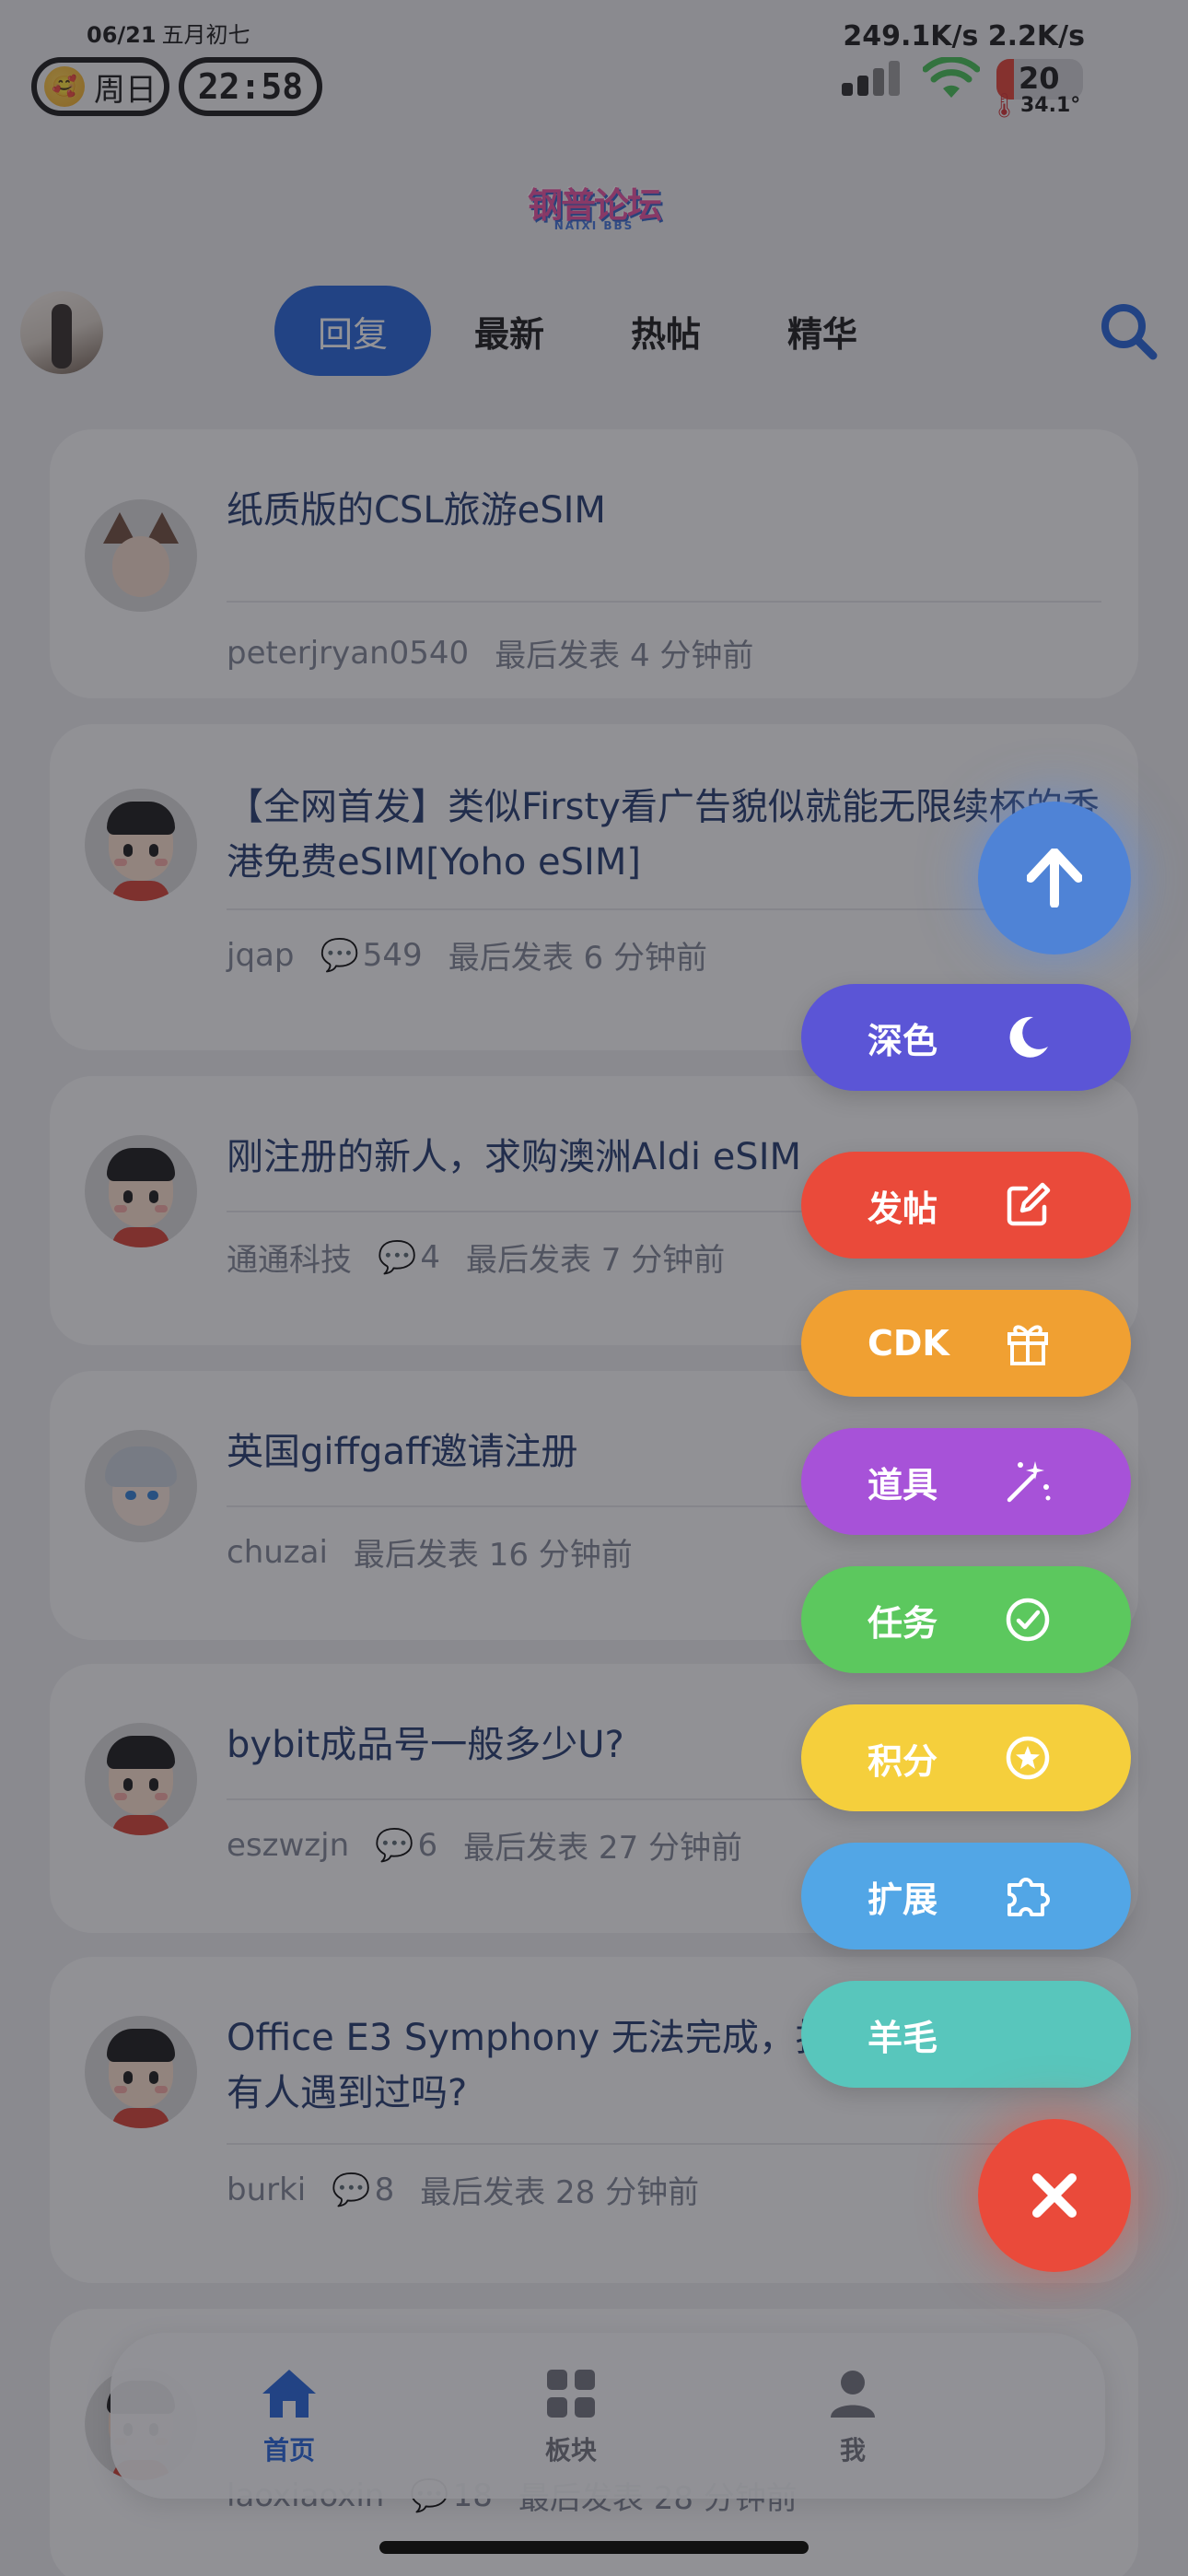 This screenshot has width=1188, height=2576. Describe the element at coordinates (966, 2034) in the screenshot. I see `deals-button: 羊毛` at that location.